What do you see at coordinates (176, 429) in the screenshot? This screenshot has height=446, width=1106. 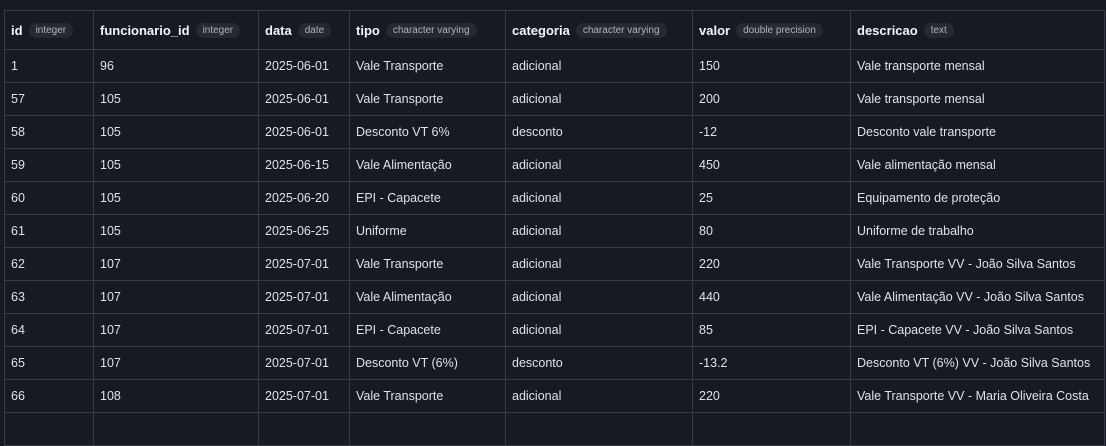 I see `cell-funcionario_id` at bounding box center [176, 429].